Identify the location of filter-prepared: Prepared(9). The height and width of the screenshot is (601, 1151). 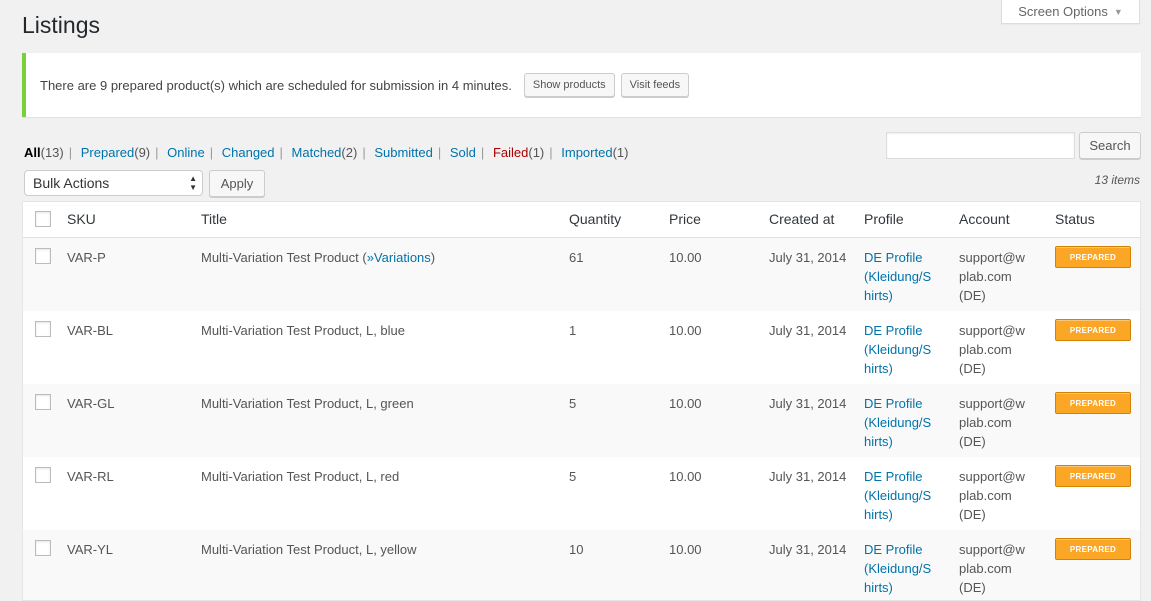
(115, 152).